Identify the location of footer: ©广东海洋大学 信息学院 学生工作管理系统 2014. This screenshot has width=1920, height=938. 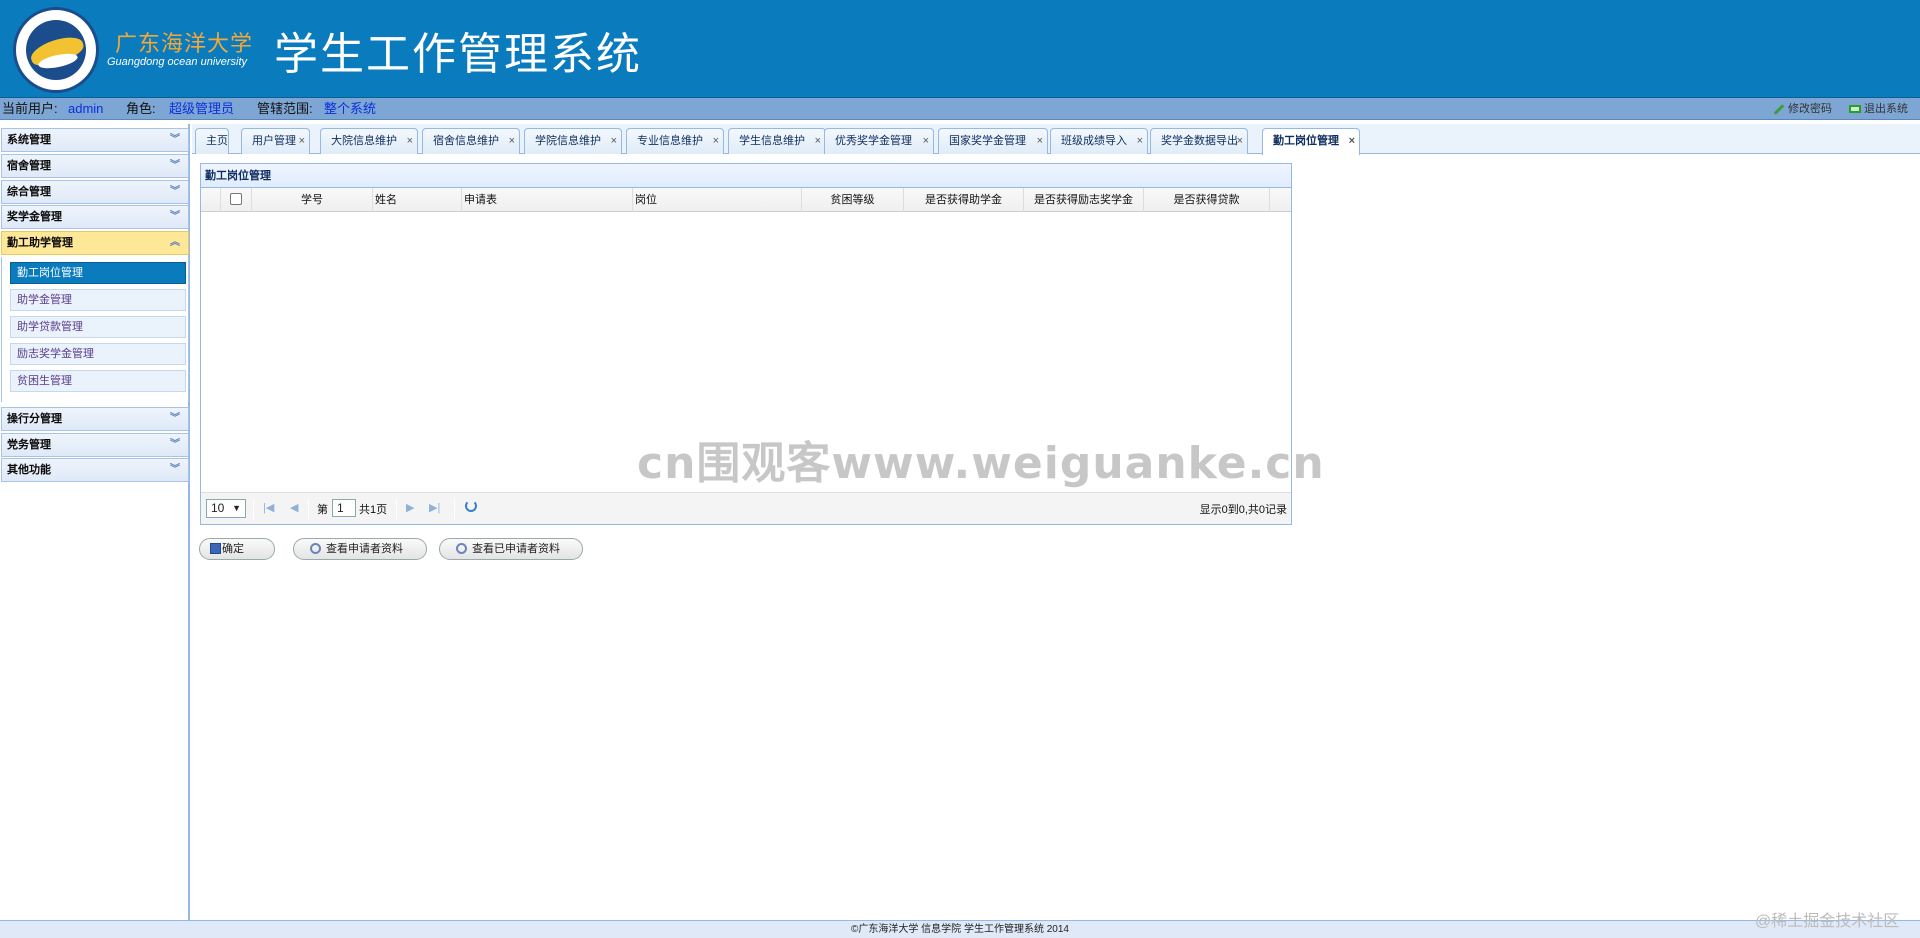
(960, 929).